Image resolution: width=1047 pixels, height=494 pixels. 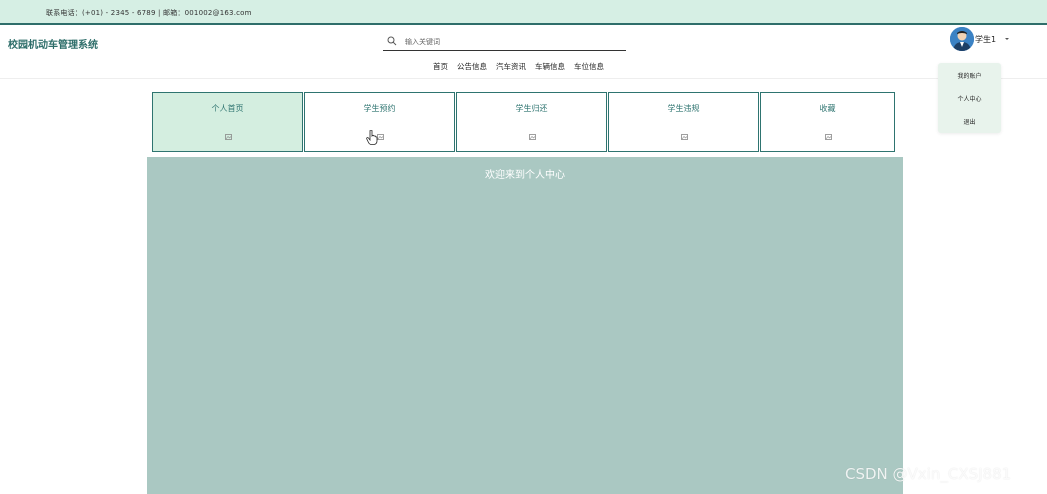 What do you see at coordinates (531, 108) in the screenshot?
I see `tab-label: 学生归还` at bounding box center [531, 108].